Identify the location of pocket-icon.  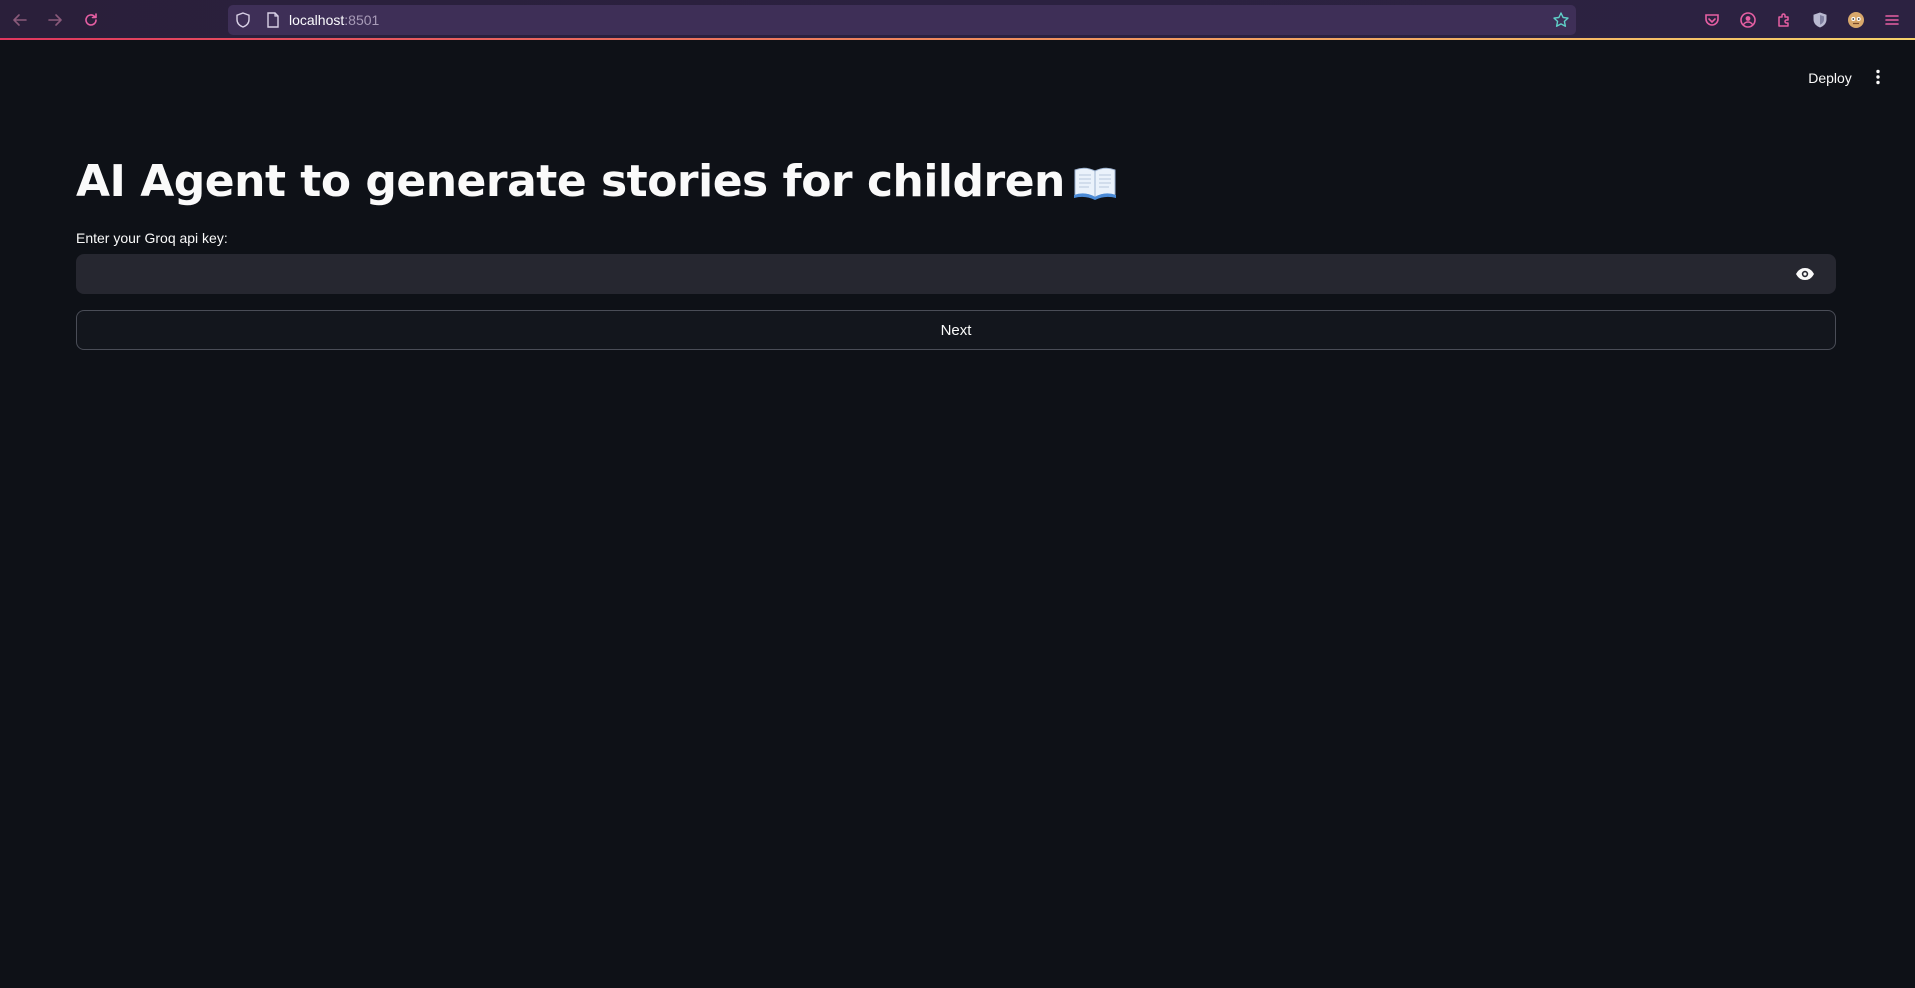
(1712, 20).